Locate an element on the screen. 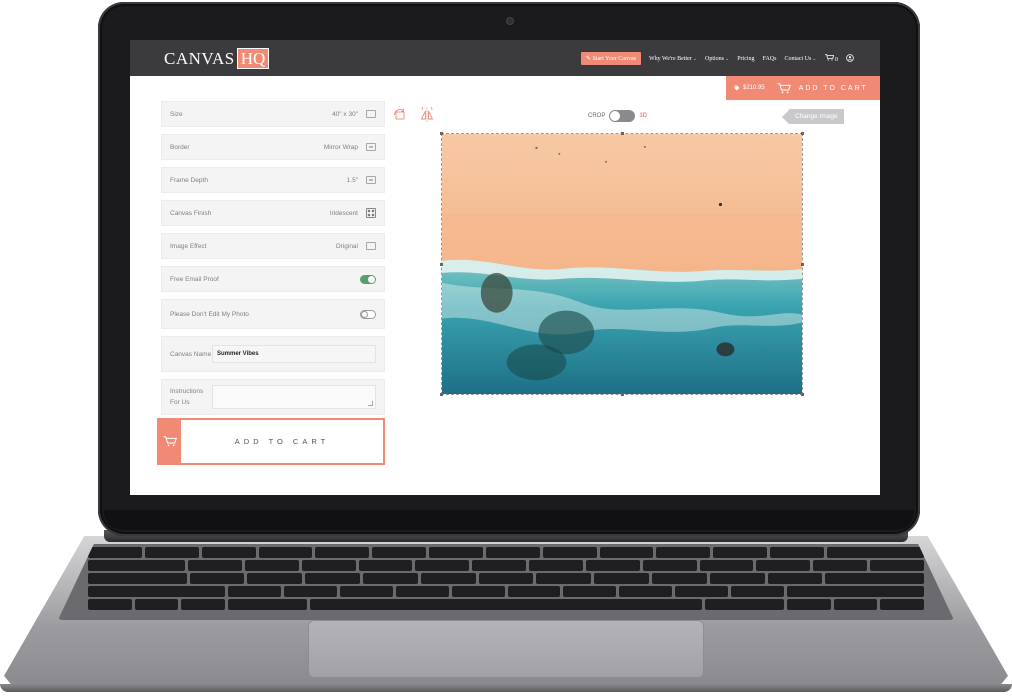 This screenshot has width=1012, height=699. option-border-label: Border is located at coordinates (180, 147).